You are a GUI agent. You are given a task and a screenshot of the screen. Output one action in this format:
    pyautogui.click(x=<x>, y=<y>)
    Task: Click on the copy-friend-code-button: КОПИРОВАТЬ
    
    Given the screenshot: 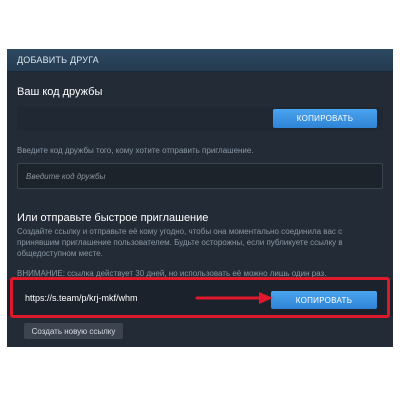 What is the action you would take?
    pyautogui.click(x=325, y=118)
    